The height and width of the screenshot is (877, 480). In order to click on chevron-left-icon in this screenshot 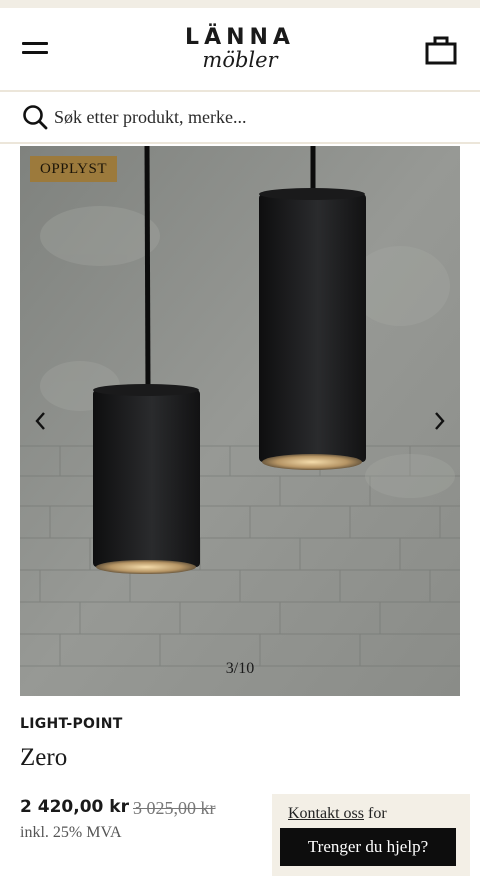, I will do `click(40, 421)`.